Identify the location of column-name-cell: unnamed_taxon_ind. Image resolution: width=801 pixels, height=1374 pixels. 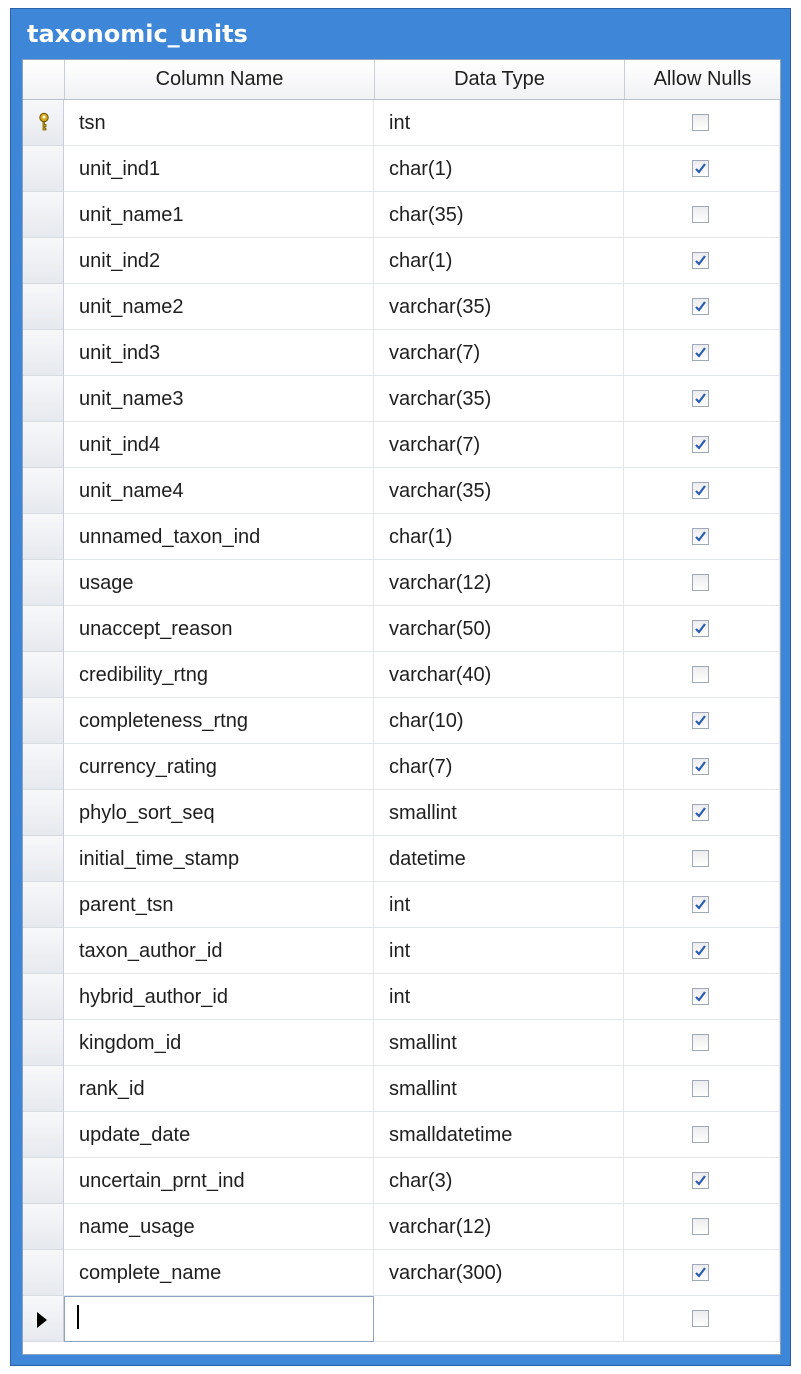
(219, 537).